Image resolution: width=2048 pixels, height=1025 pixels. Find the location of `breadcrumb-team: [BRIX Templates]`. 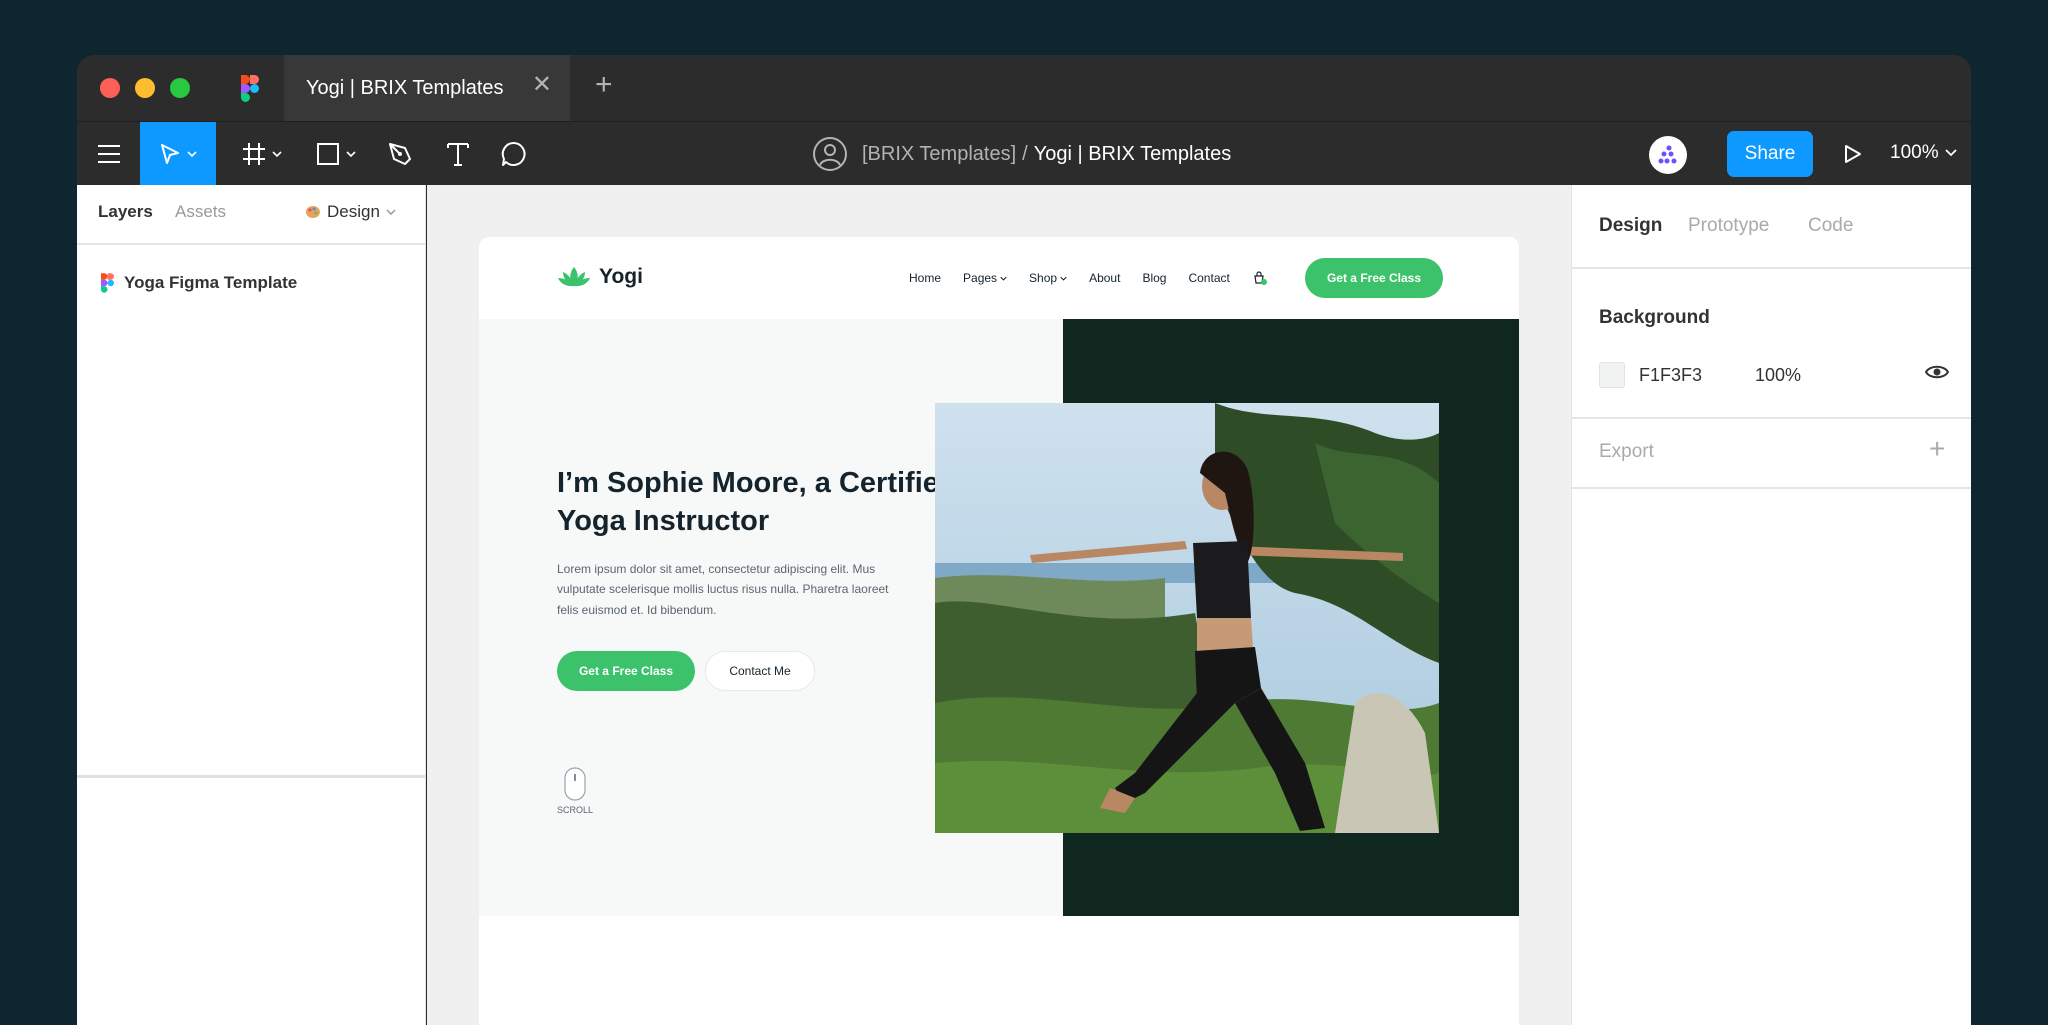

breadcrumb-team: [BRIX Templates] is located at coordinates (939, 154).